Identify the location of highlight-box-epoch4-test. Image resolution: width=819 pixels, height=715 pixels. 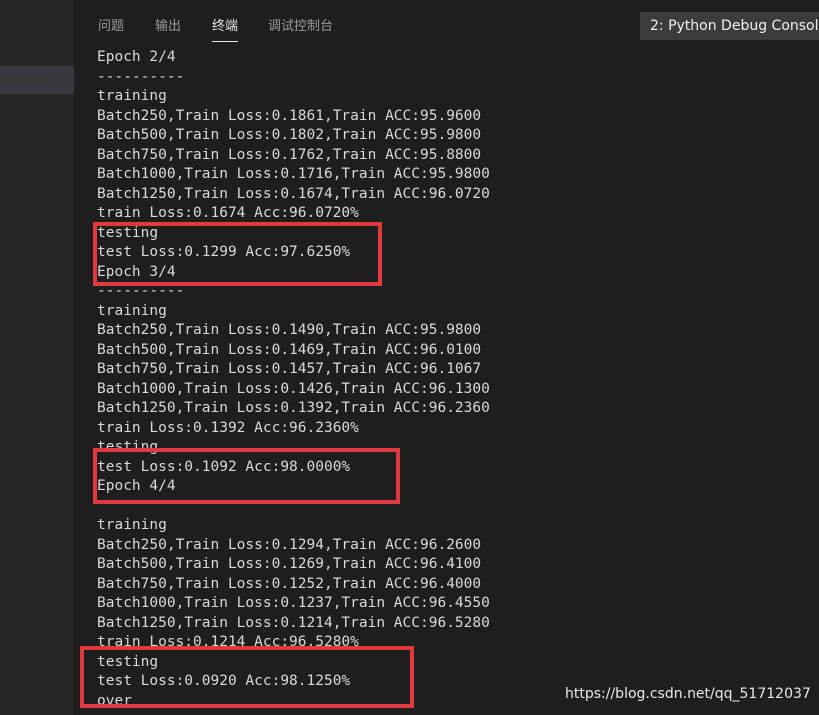
(247, 677).